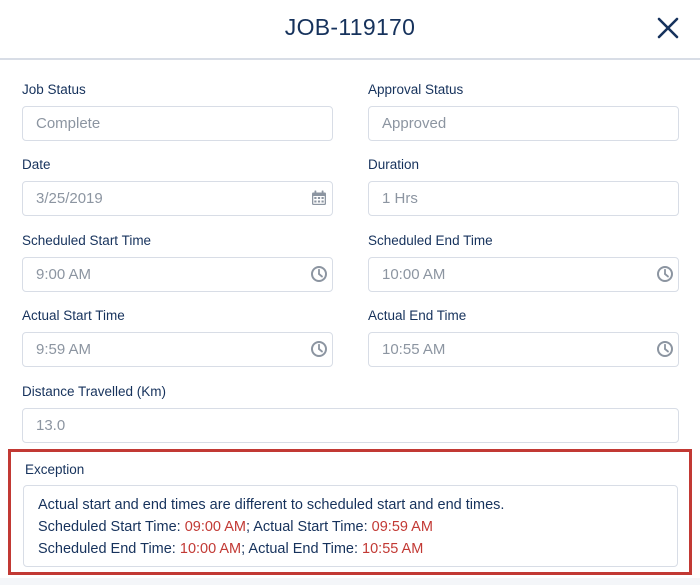 The image size is (700, 585). I want to click on actual-start-prefix: ; Actual Start Time:, so click(308, 527).